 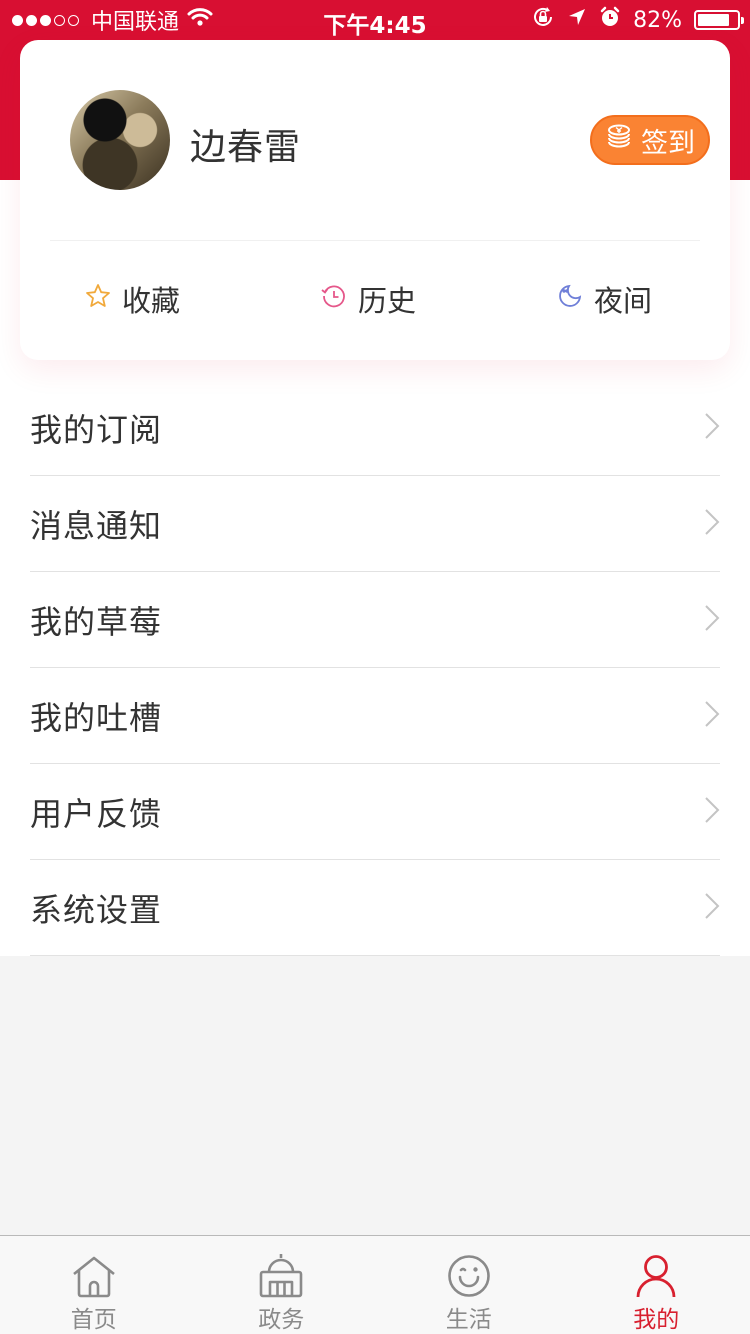 I want to click on battery-percent: 82%, so click(x=657, y=20).